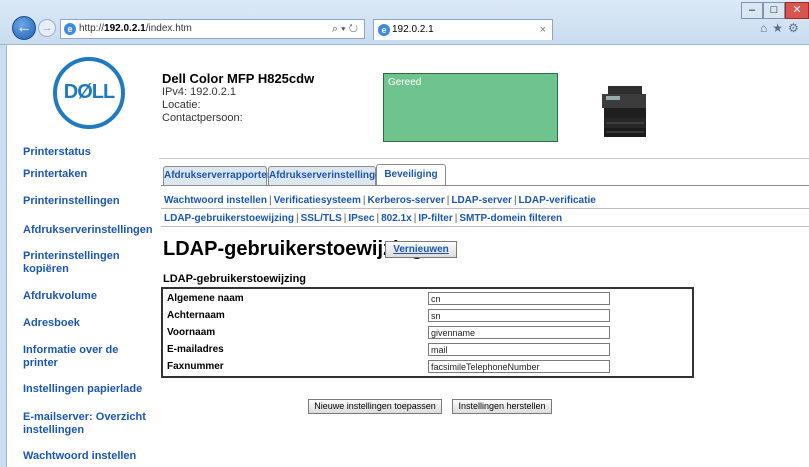 The image size is (809, 467). Describe the element at coordinates (89, 93) in the screenshot. I see `dell-logo: DØLL` at that location.